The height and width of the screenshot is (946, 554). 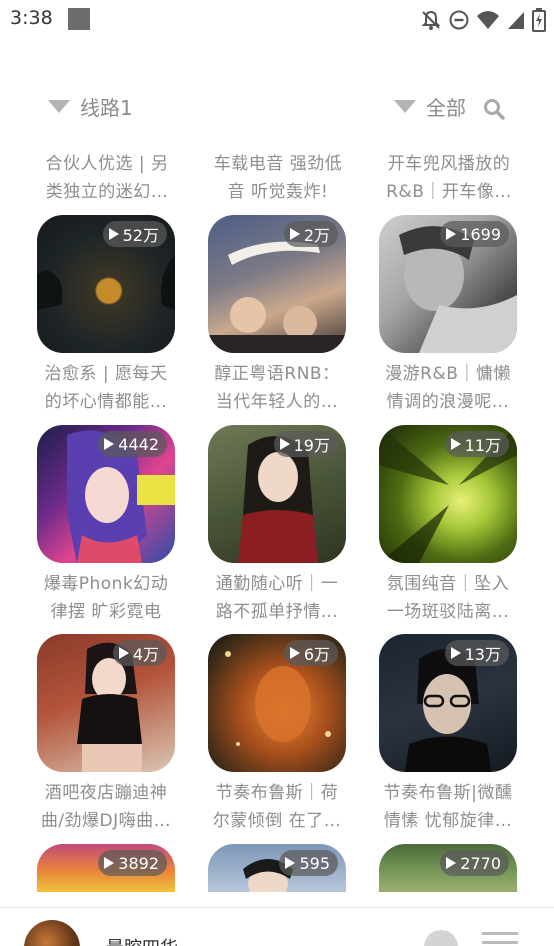 What do you see at coordinates (106, 494) in the screenshot?
I see `playlist-cover: 4442` at bounding box center [106, 494].